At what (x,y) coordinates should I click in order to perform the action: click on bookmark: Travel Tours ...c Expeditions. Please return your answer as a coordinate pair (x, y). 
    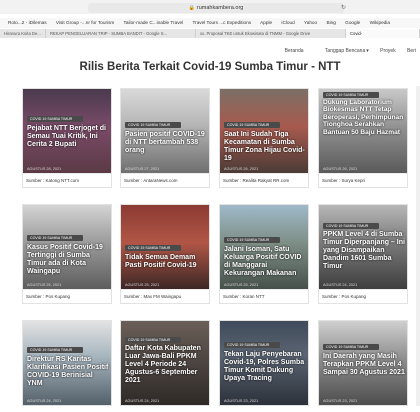
    Looking at the image, I should click on (221, 22).